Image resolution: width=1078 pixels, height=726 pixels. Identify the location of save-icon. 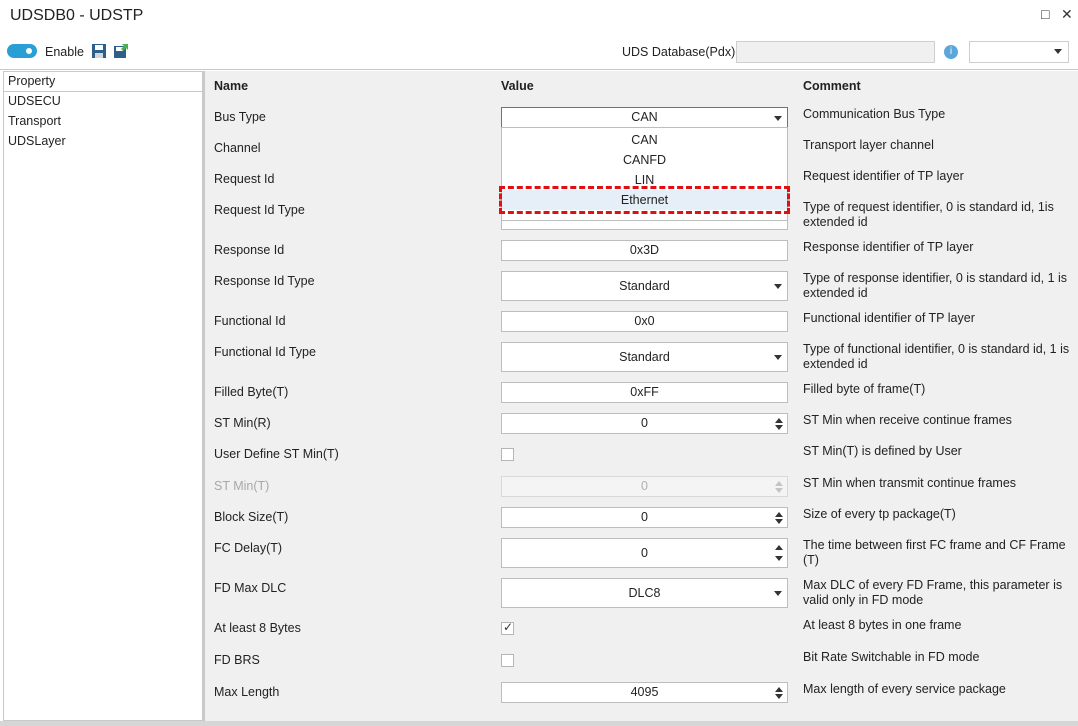
(99, 51).